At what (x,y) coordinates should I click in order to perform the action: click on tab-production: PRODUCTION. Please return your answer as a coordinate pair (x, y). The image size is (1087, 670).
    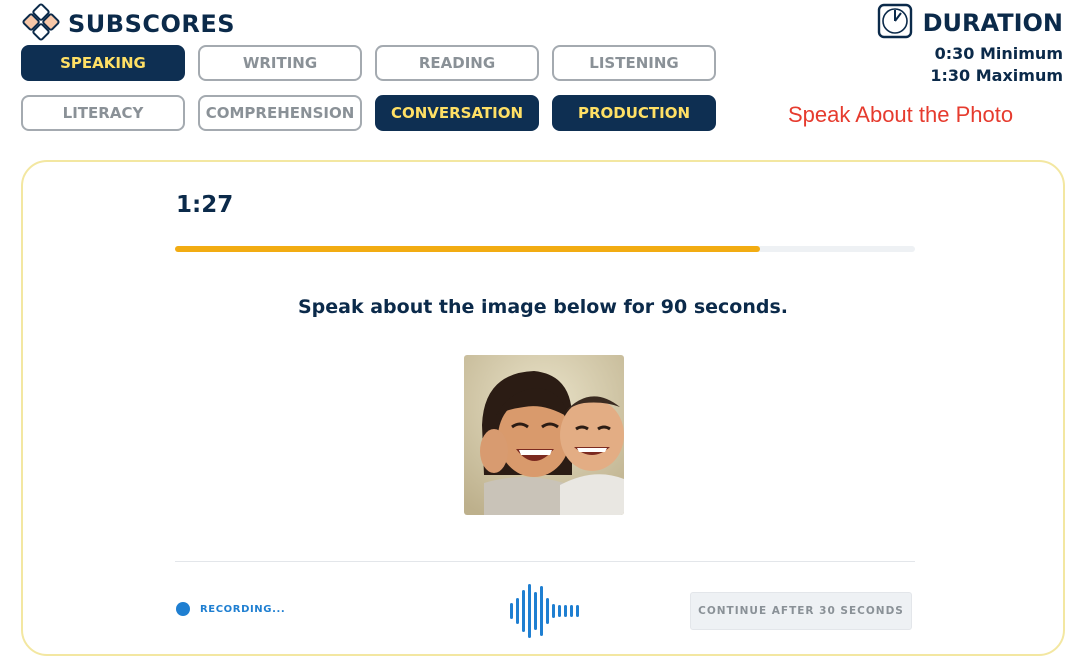
    Looking at the image, I should click on (634, 113).